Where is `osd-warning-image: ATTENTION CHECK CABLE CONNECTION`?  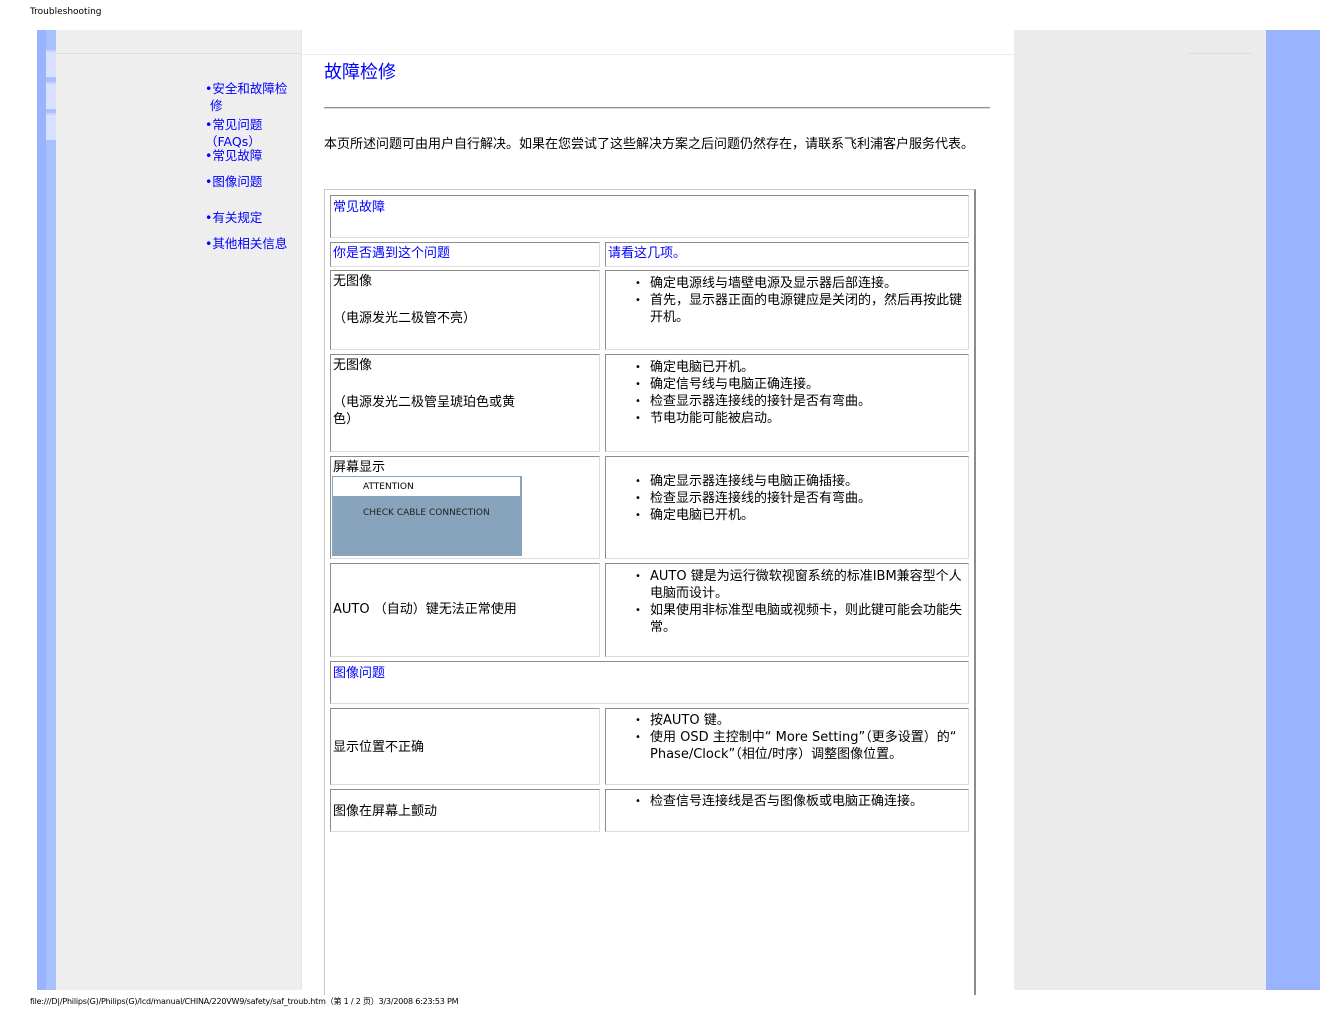
osd-warning-image: ATTENTION CHECK CABLE CONNECTION is located at coordinates (427, 516).